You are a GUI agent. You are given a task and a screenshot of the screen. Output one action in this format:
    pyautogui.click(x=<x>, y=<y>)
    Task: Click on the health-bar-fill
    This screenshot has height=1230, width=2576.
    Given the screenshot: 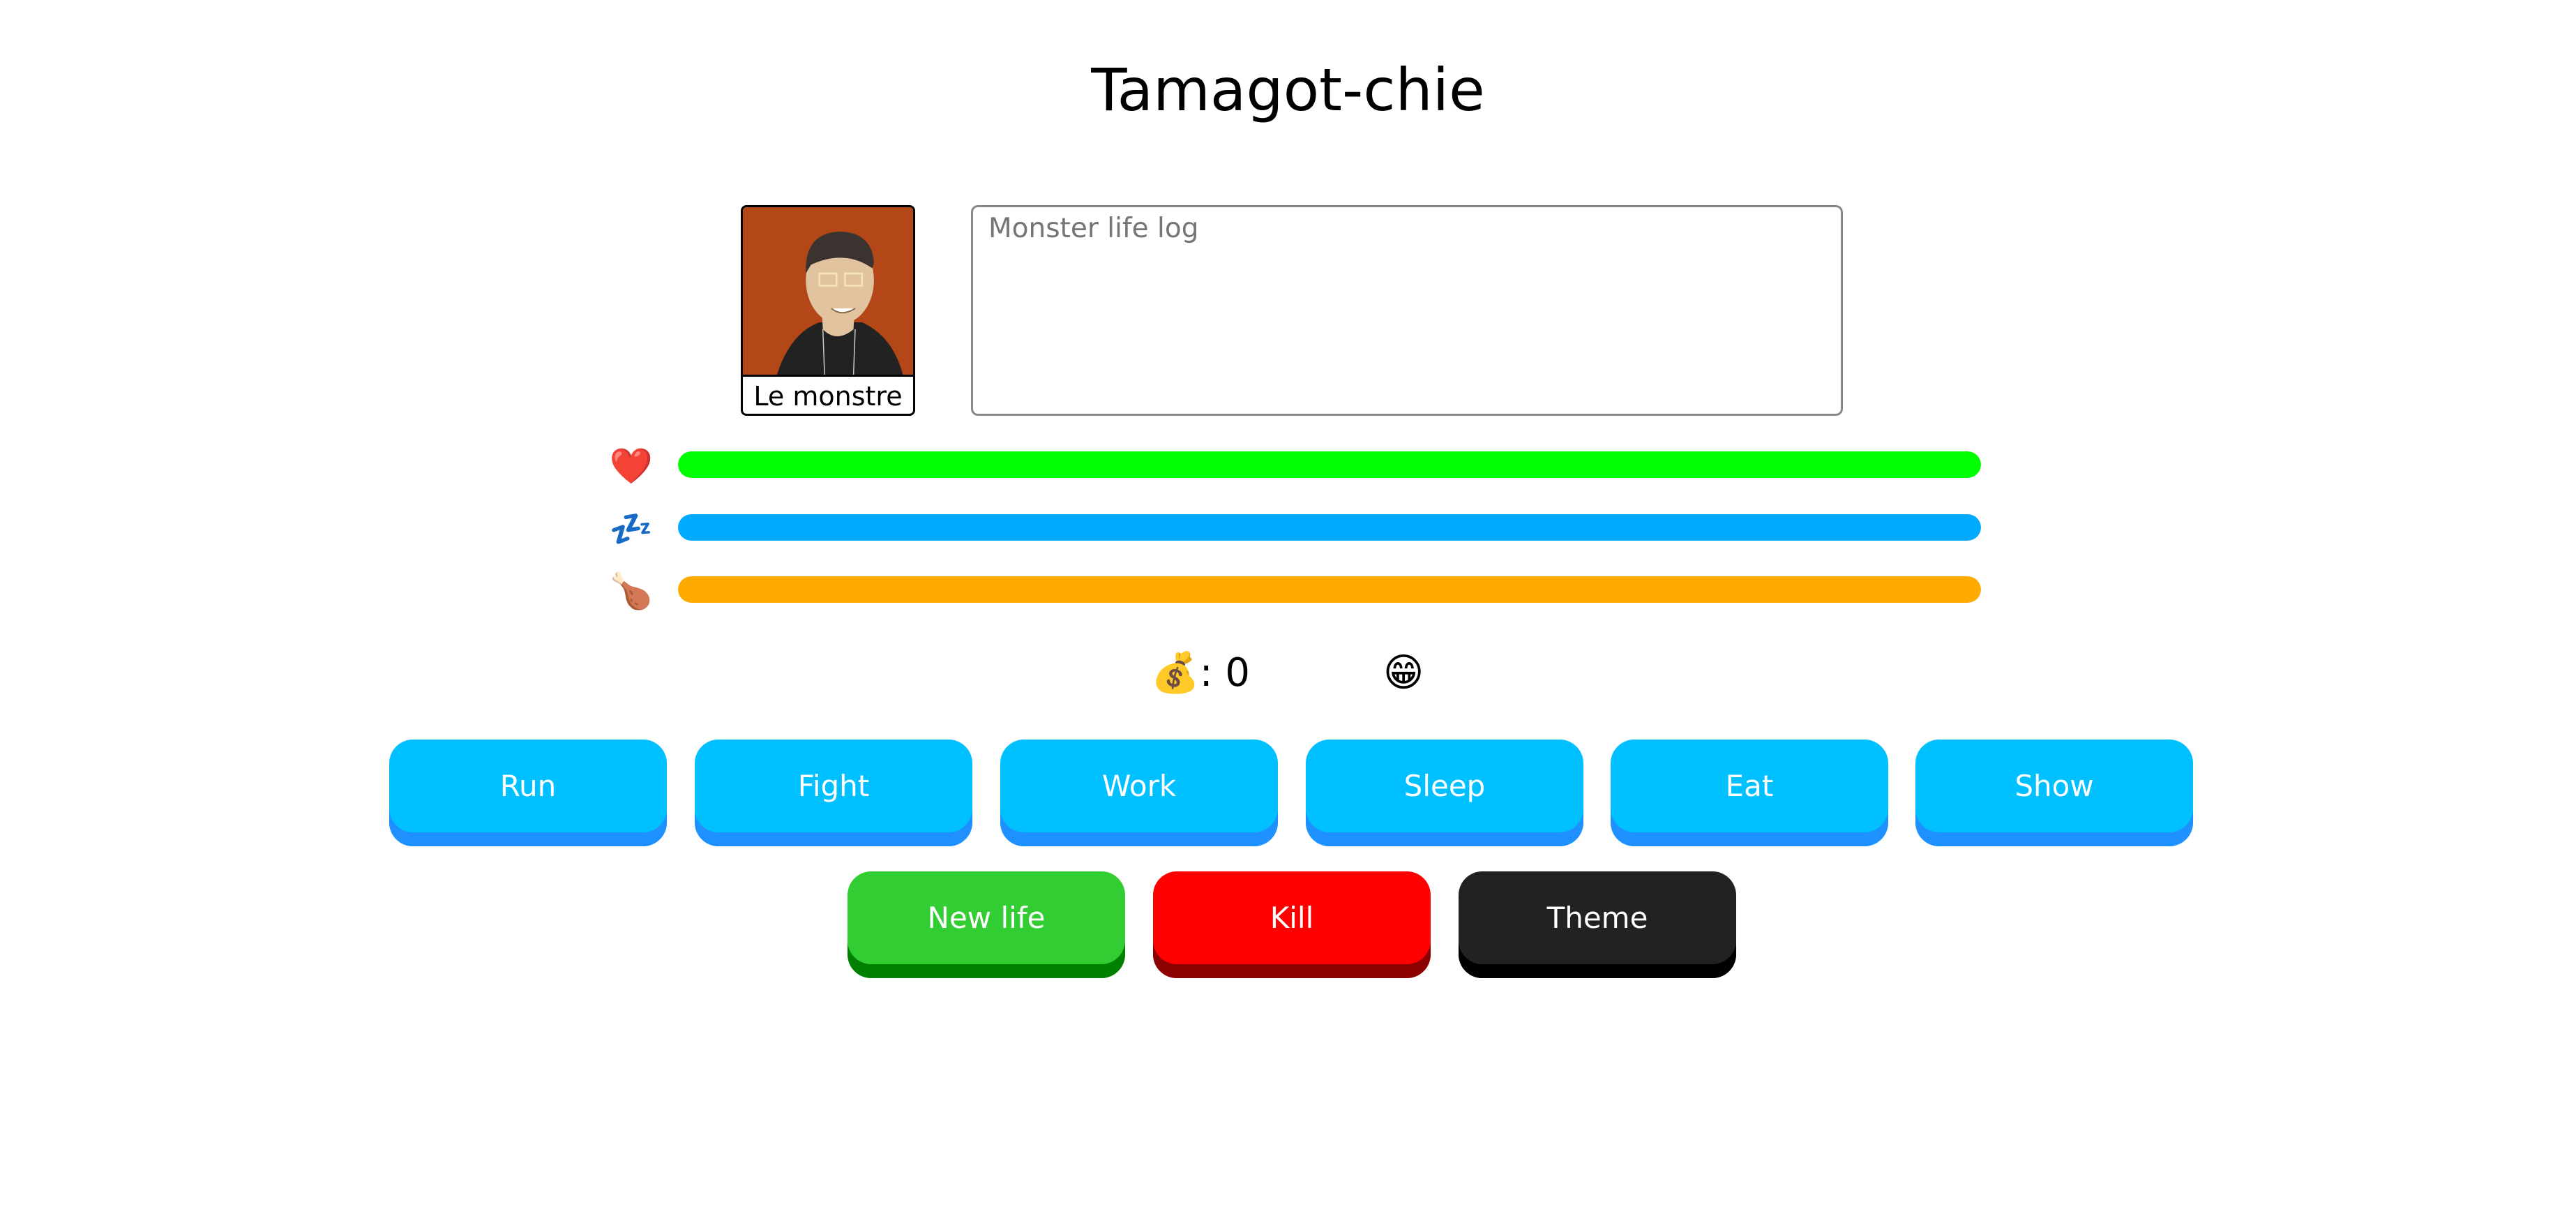 What is the action you would take?
    pyautogui.click(x=1329, y=464)
    